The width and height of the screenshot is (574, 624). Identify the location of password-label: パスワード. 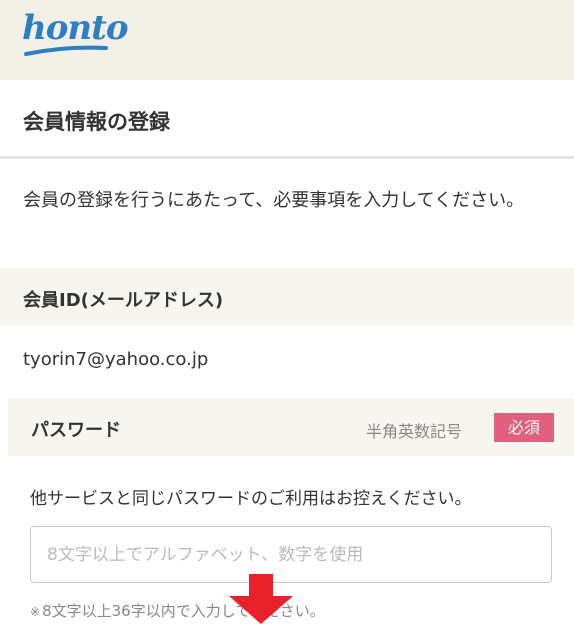
(76, 430).